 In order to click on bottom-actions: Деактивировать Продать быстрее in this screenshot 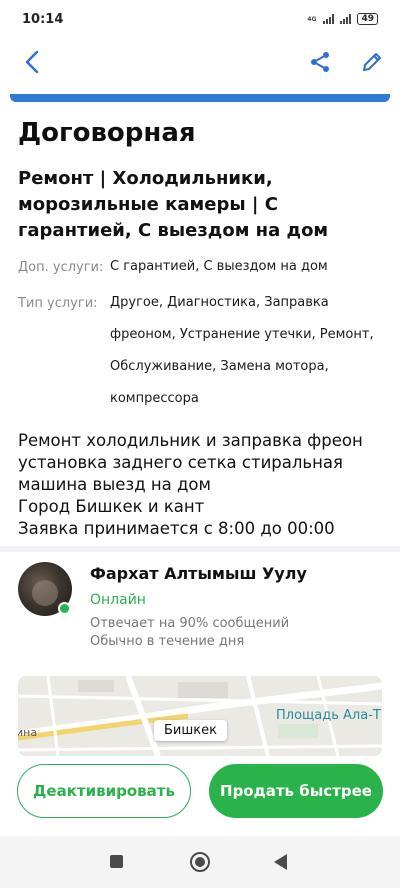, I will do `click(200, 795)`.